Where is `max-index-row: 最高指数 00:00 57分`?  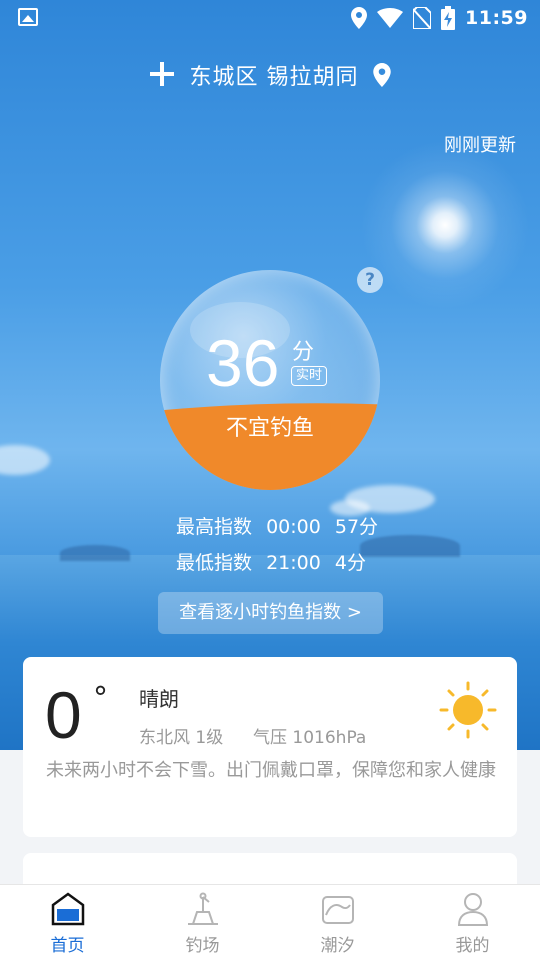
max-index-row: 最高指数 00:00 57分 is located at coordinates (281, 525).